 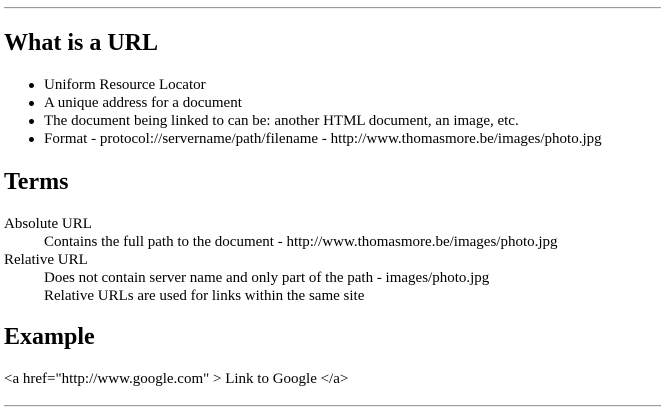 I want to click on heading-example: Example, so click(x=49, y=337).